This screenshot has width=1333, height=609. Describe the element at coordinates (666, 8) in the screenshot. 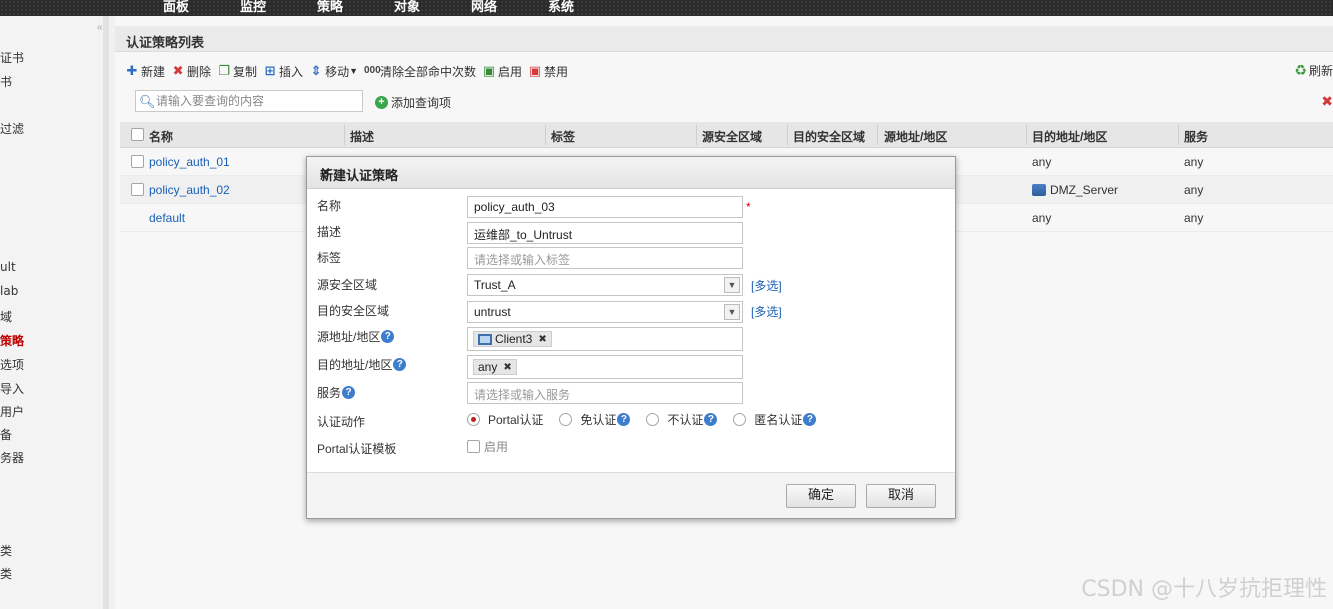

I see `top-nav: 面板 监控 策略 对象 网络 系统` at that location.